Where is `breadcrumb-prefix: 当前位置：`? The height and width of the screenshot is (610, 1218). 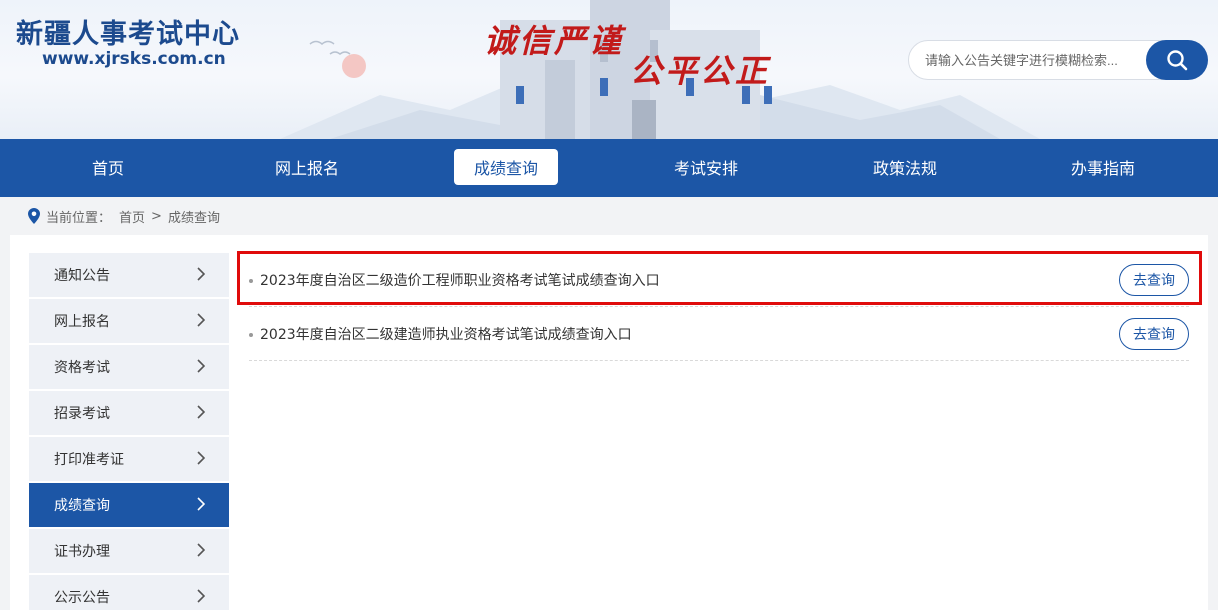 breadcrumb-prefix: 当前位置： is located at coordinates (79, 218).